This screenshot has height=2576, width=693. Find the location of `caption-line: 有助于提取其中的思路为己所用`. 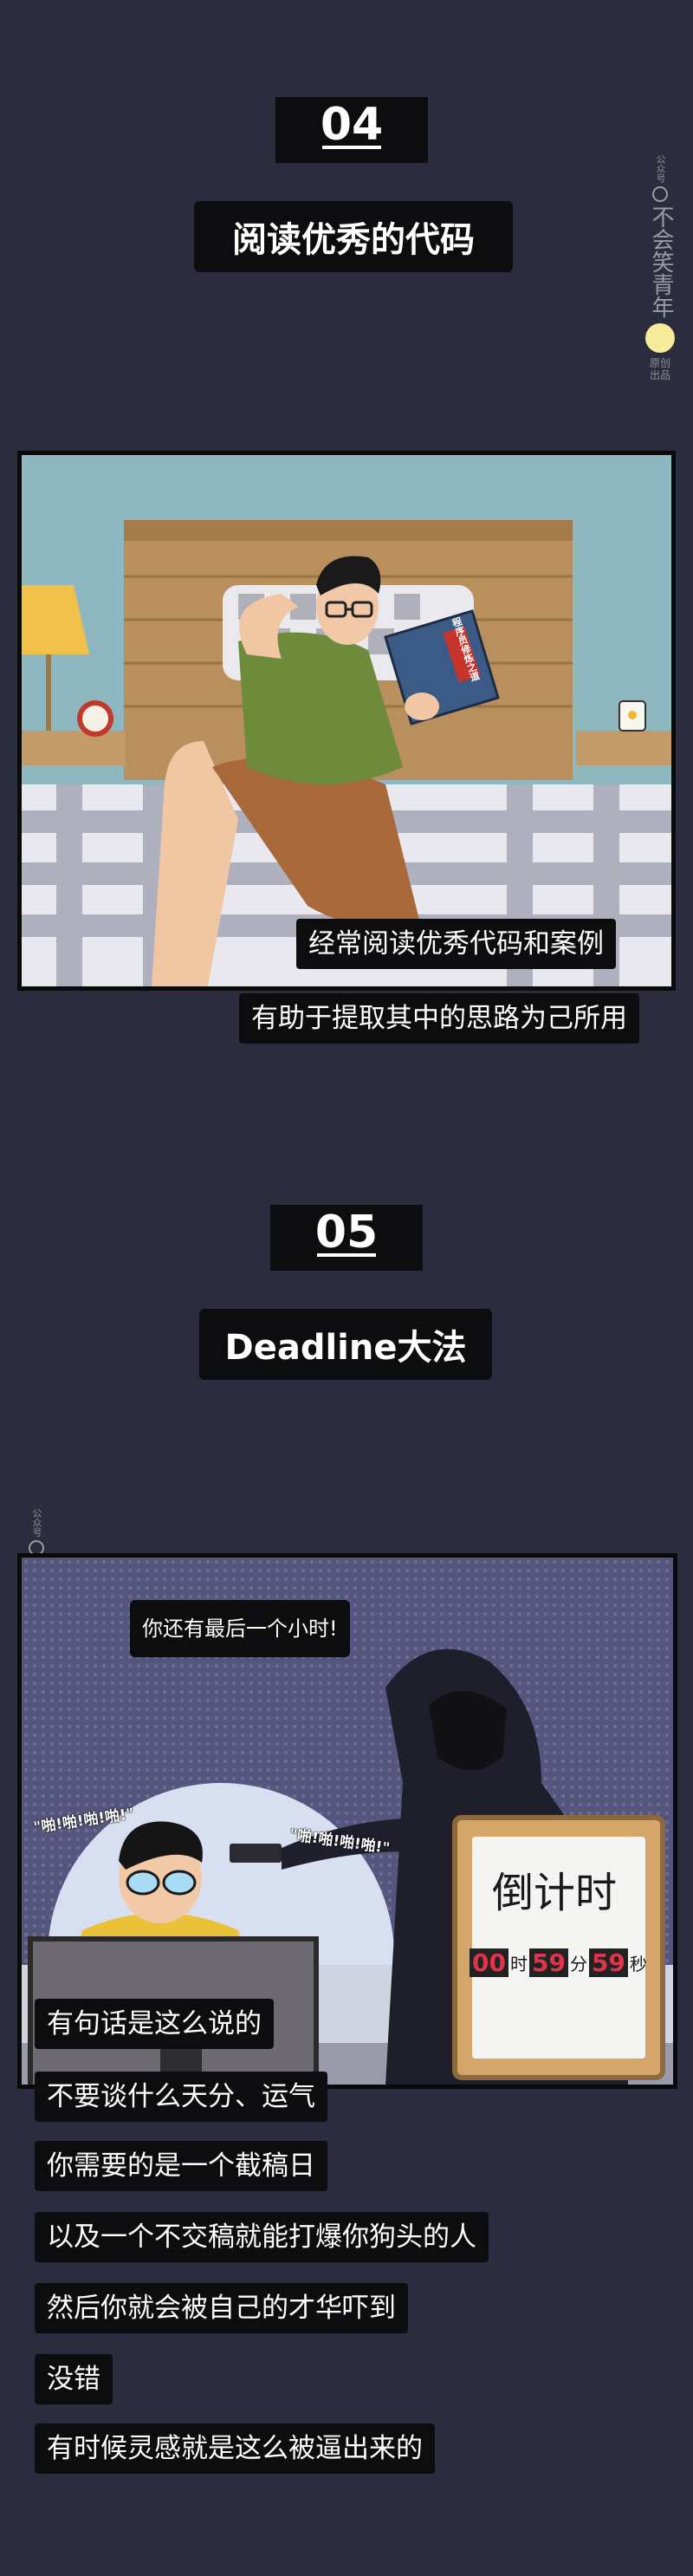

caption-line: 有助于提取其中的思路为己所用 is located at coordinates (439, 1018).